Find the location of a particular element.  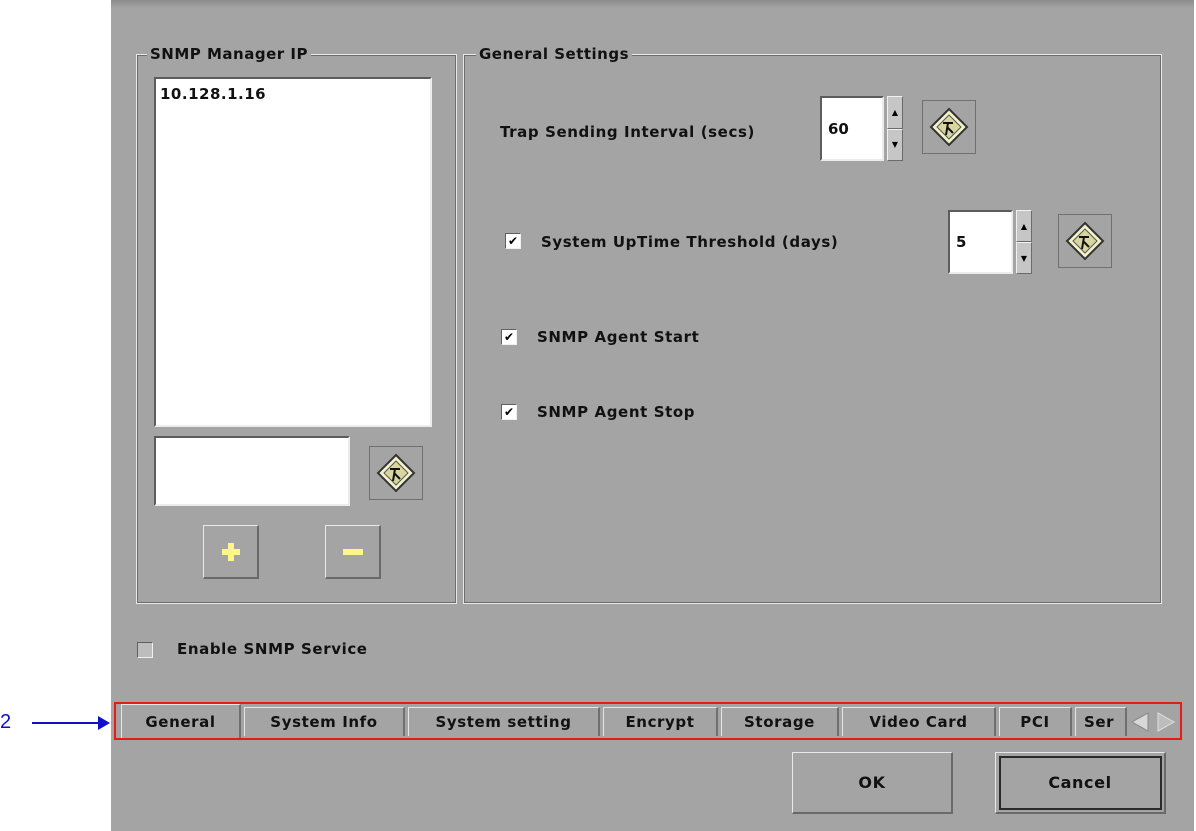

plus-icon is located at coordinates (230, 551).